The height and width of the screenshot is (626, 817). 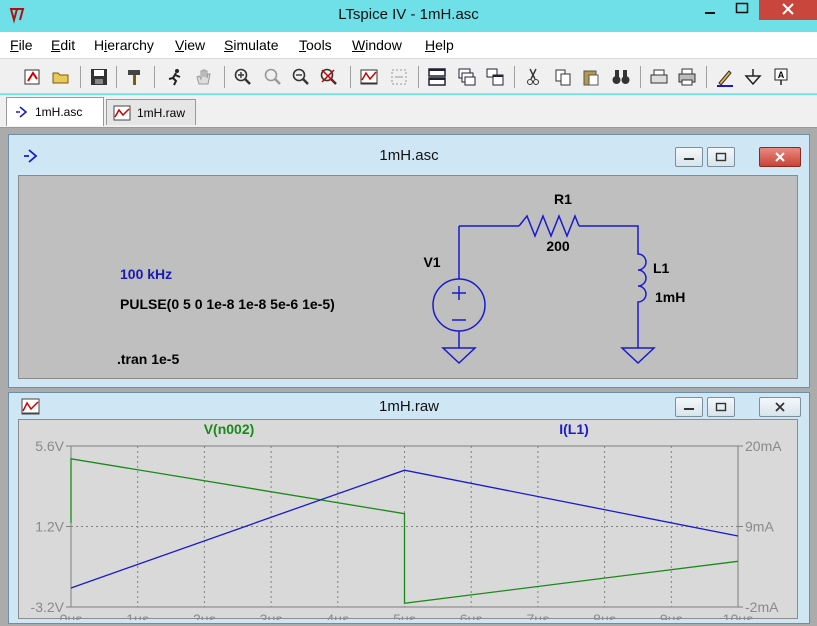 I want to click on zoom-cancel-icon, so click(x=328, y=76).